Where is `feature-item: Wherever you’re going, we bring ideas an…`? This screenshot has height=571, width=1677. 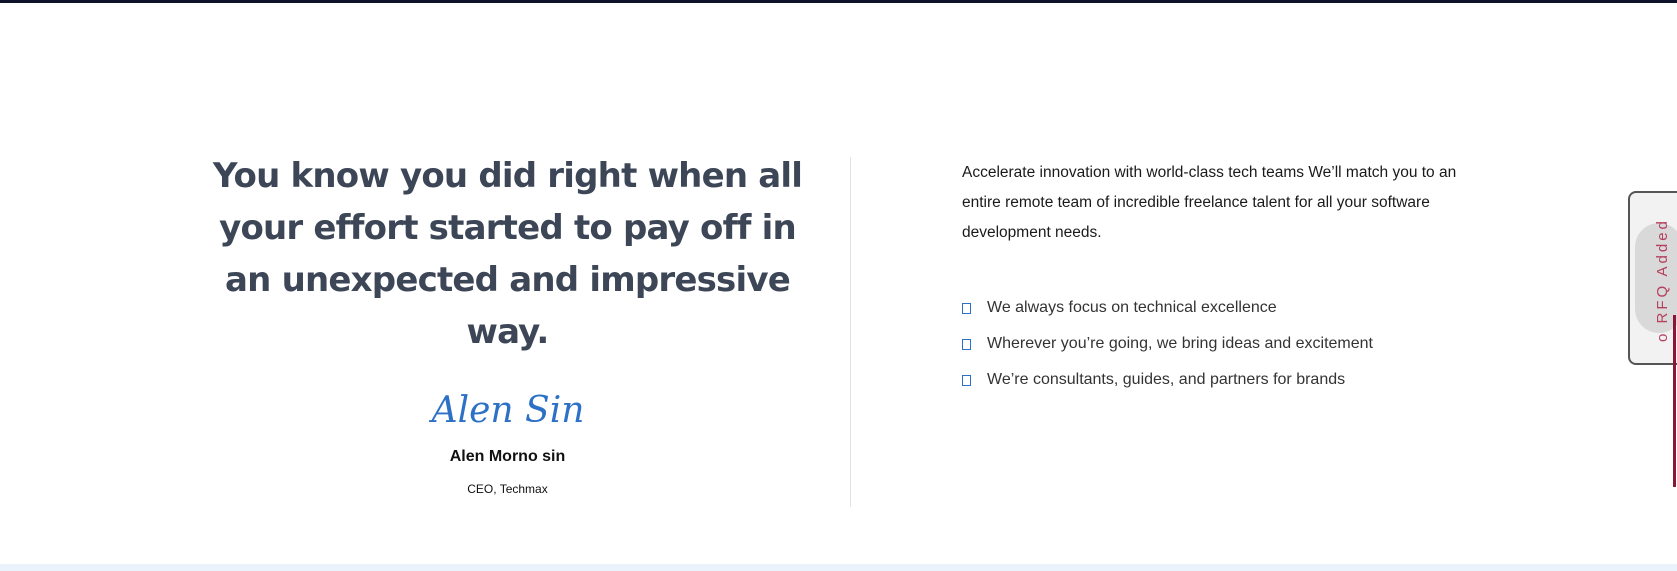
feature-item: Wherever you’re going, we bring ideas an… is located at coordinates (1227, 344).